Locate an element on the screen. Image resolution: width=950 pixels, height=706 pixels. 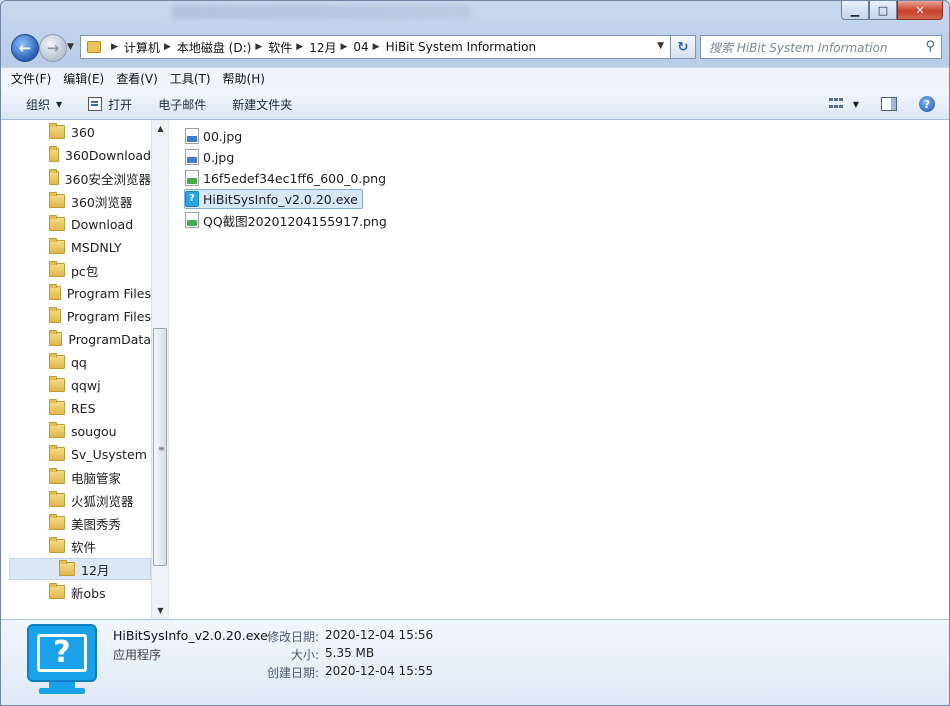
tree-item: pc包 is located at coordinates (76, 270).